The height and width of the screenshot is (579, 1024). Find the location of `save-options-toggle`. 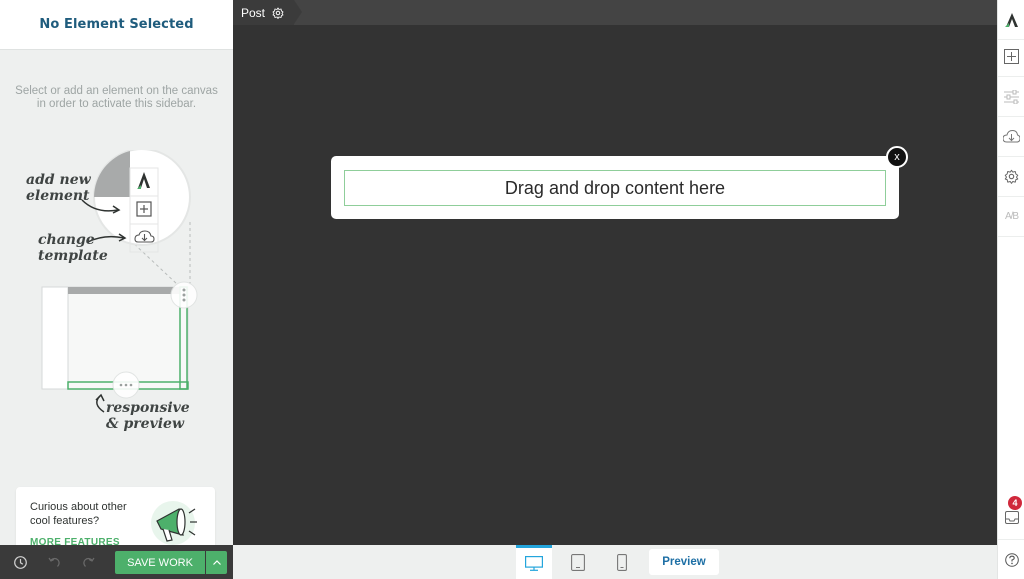

save-options-toggle is located at coordinates (216, 562).